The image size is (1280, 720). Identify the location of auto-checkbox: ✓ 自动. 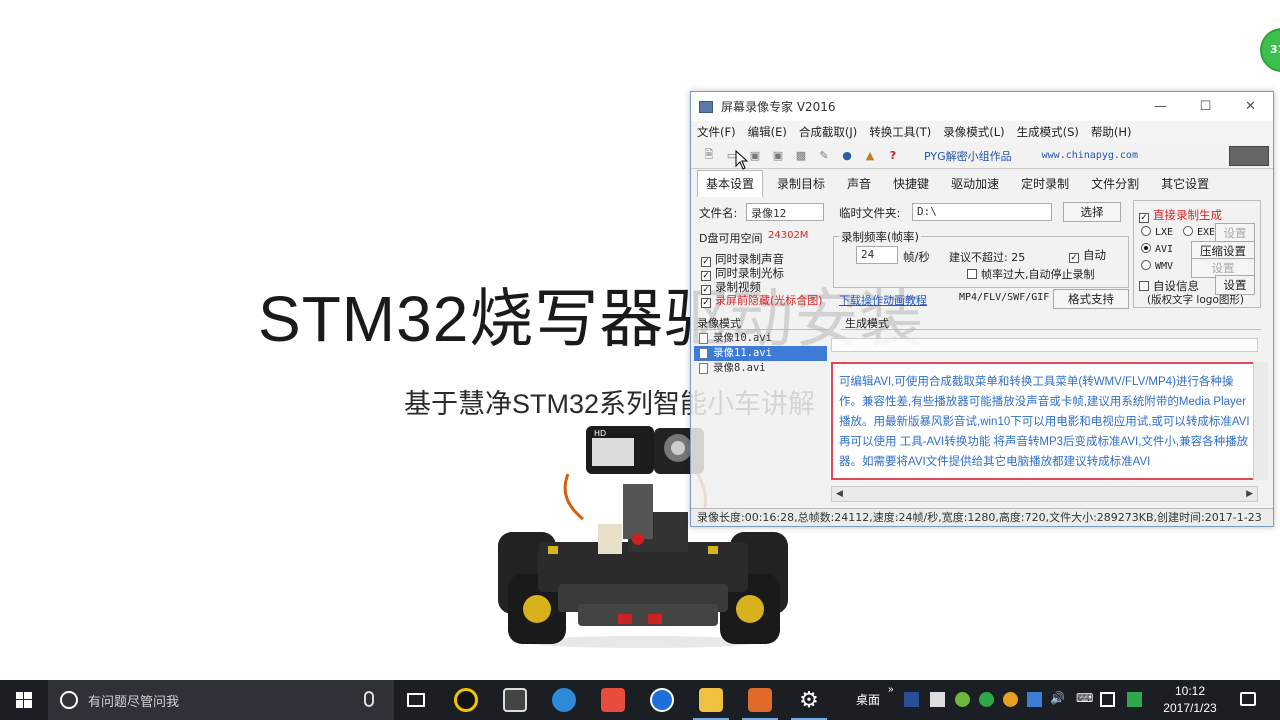
(1087, 255).